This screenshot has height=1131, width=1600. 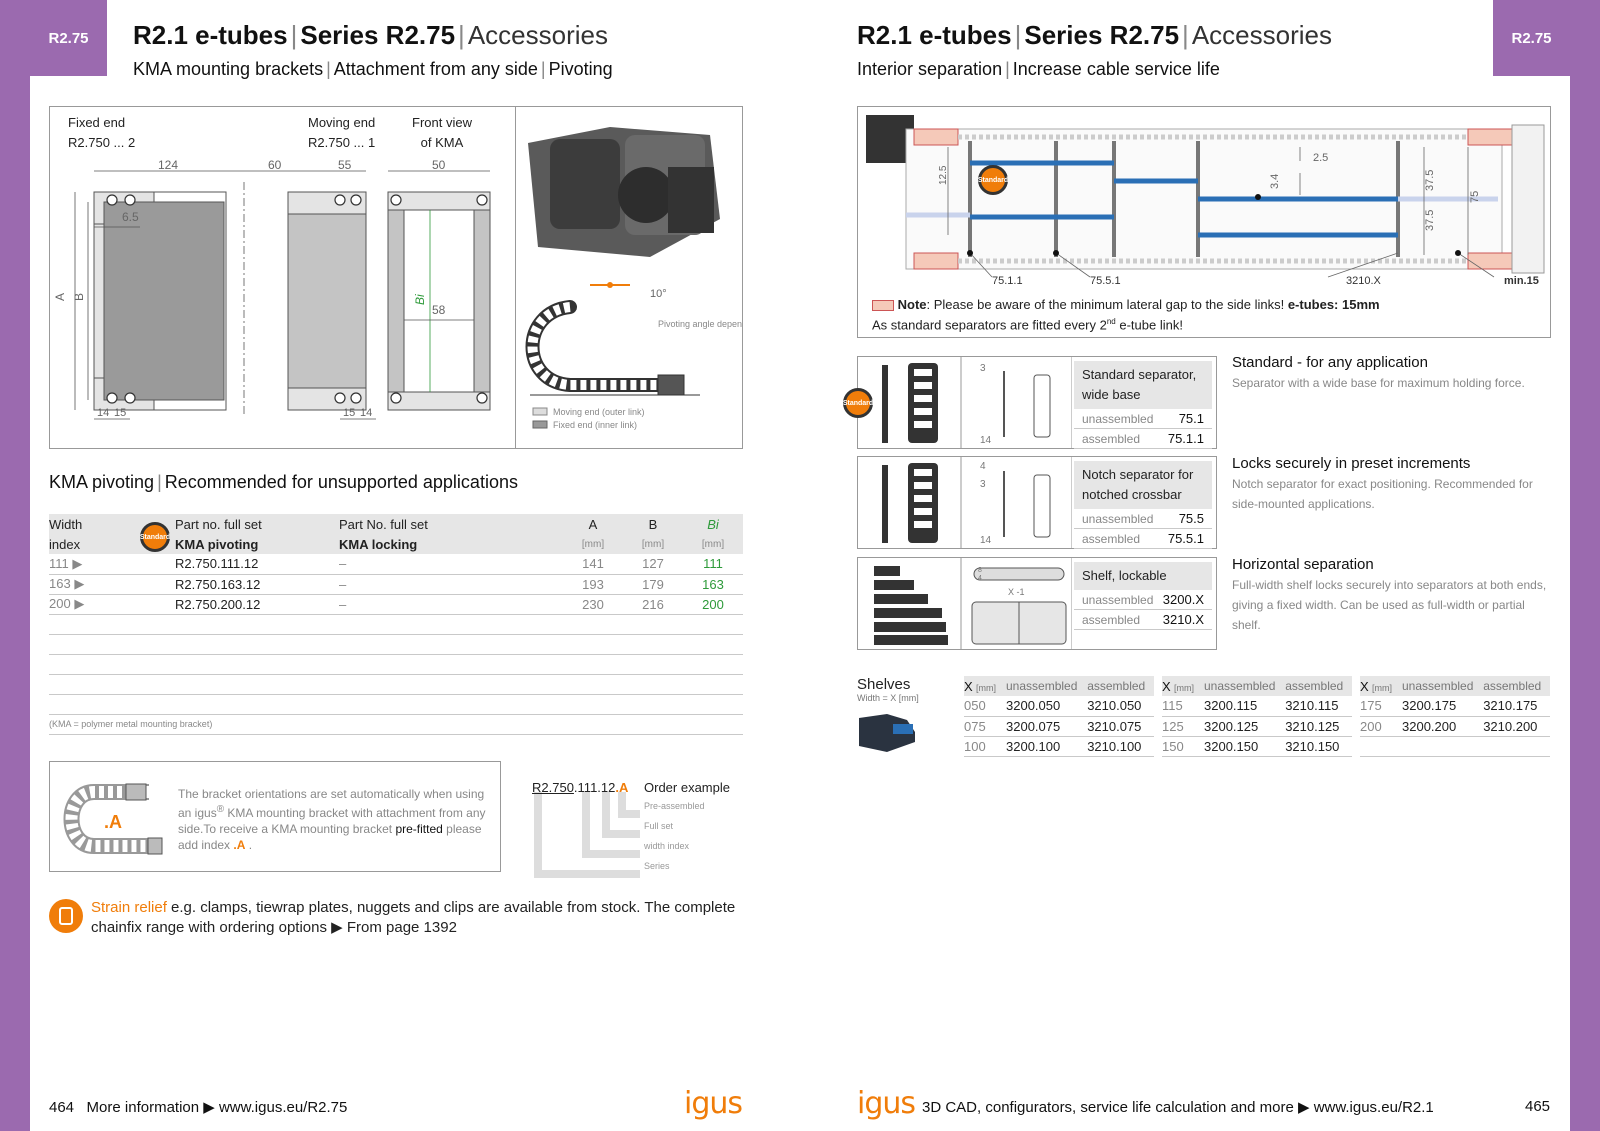 I want to click on dim-15b: 15, so click(x=349, y=413).